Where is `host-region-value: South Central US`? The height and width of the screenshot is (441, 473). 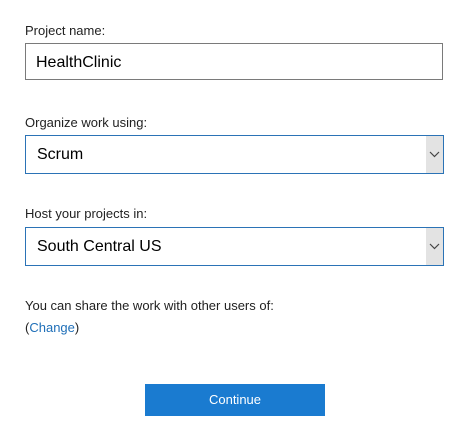
host-region-value: South Central US is located at coordinates (99, 246).